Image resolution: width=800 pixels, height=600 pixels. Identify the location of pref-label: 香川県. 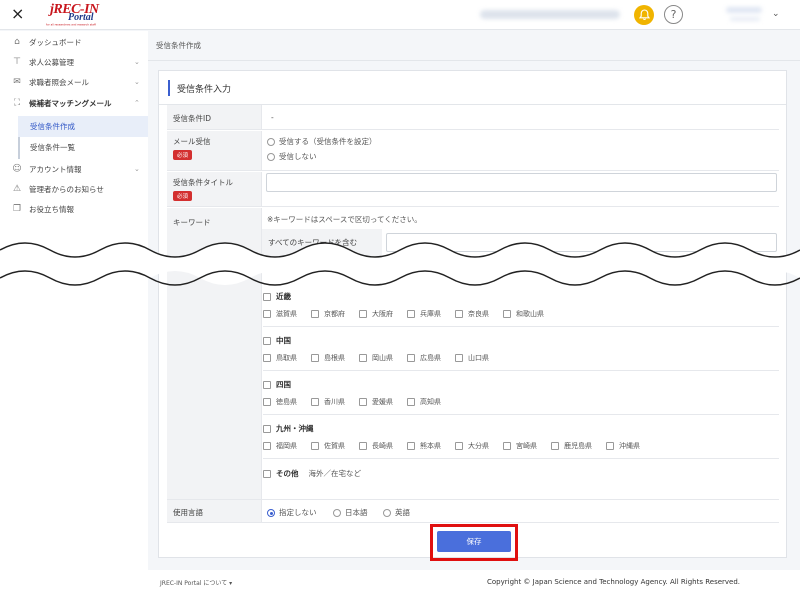
(334, 402).